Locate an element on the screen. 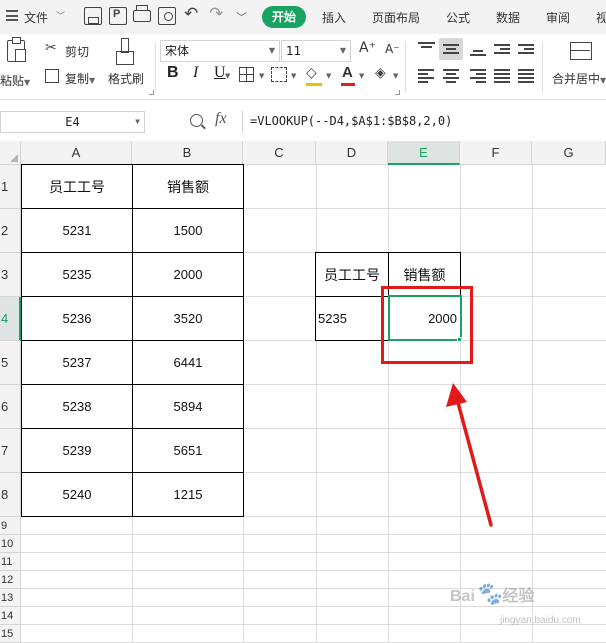  row-header: 10 is located at coordinates (10, 544).